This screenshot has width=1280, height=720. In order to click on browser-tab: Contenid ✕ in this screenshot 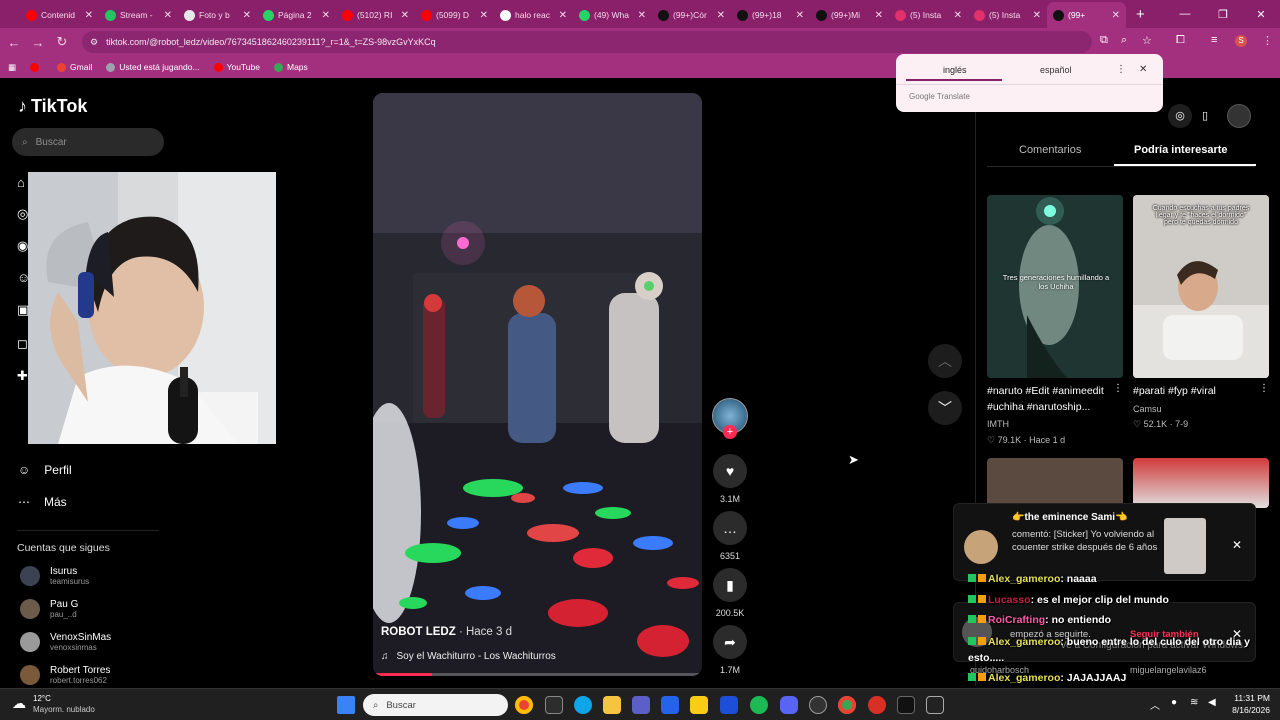, I will do `click(59, 15)`.